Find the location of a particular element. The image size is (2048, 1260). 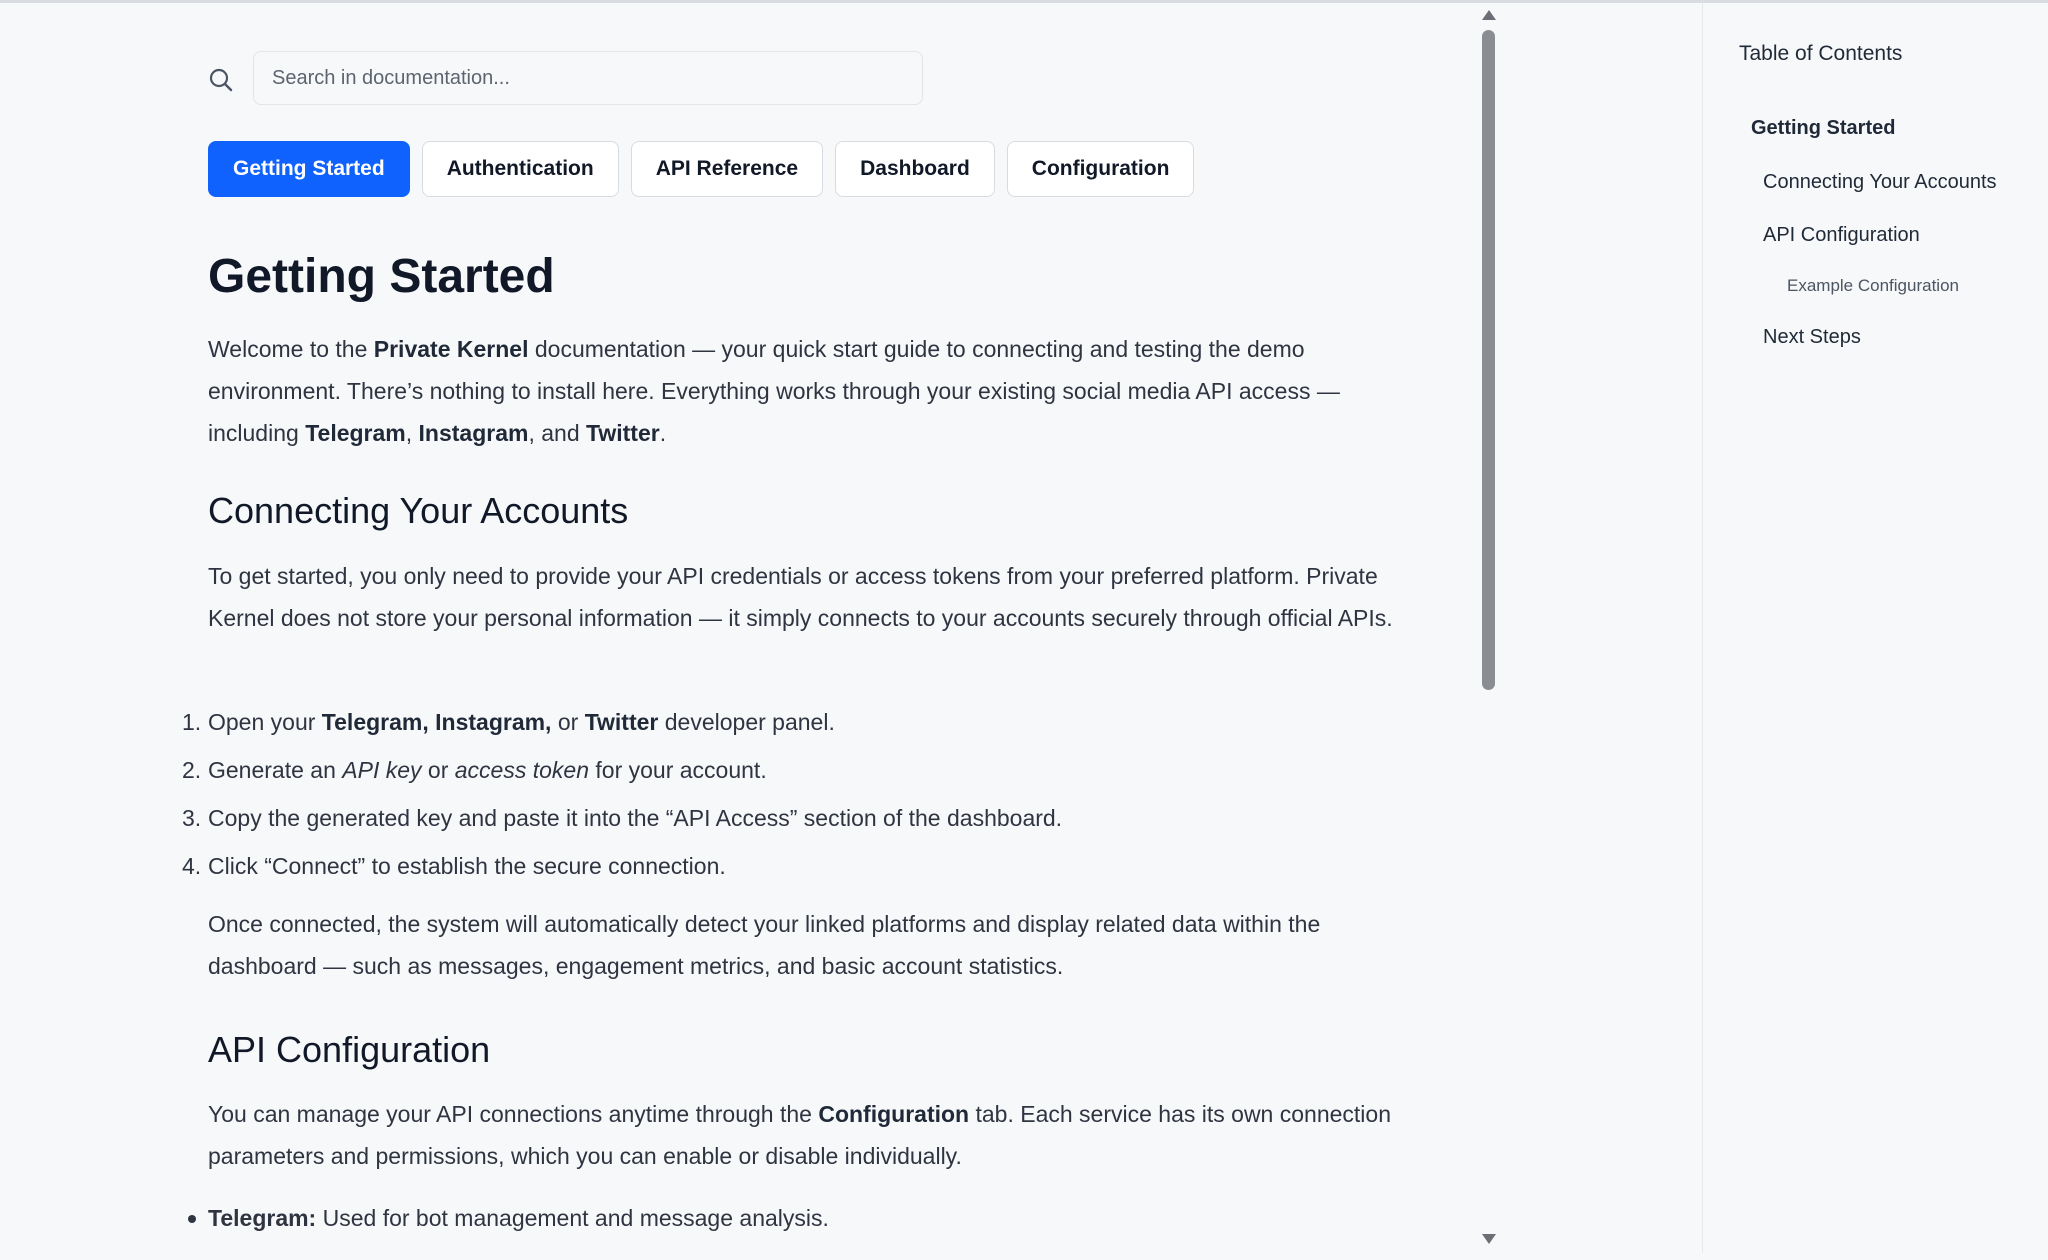

tab-configuration: Configuration is located at coordinates (1100, 169).